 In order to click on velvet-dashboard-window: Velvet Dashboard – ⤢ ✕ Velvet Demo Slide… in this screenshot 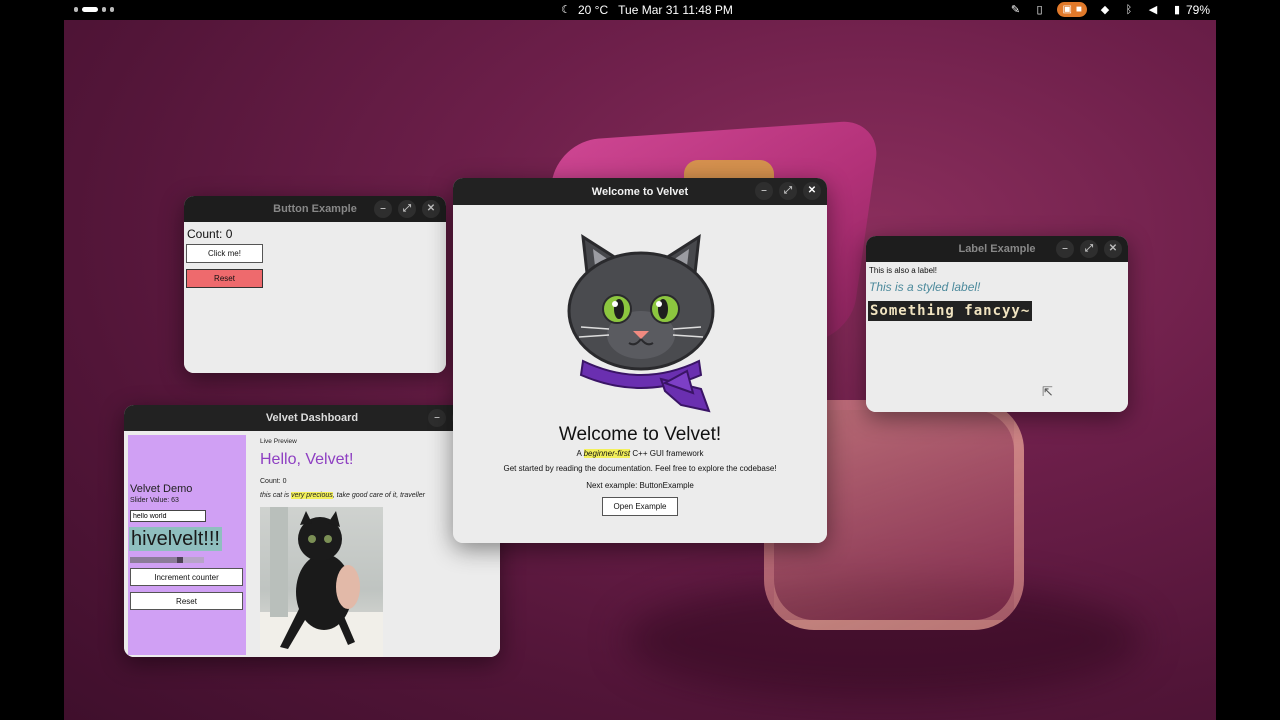, I will do `click(312, 531)`.